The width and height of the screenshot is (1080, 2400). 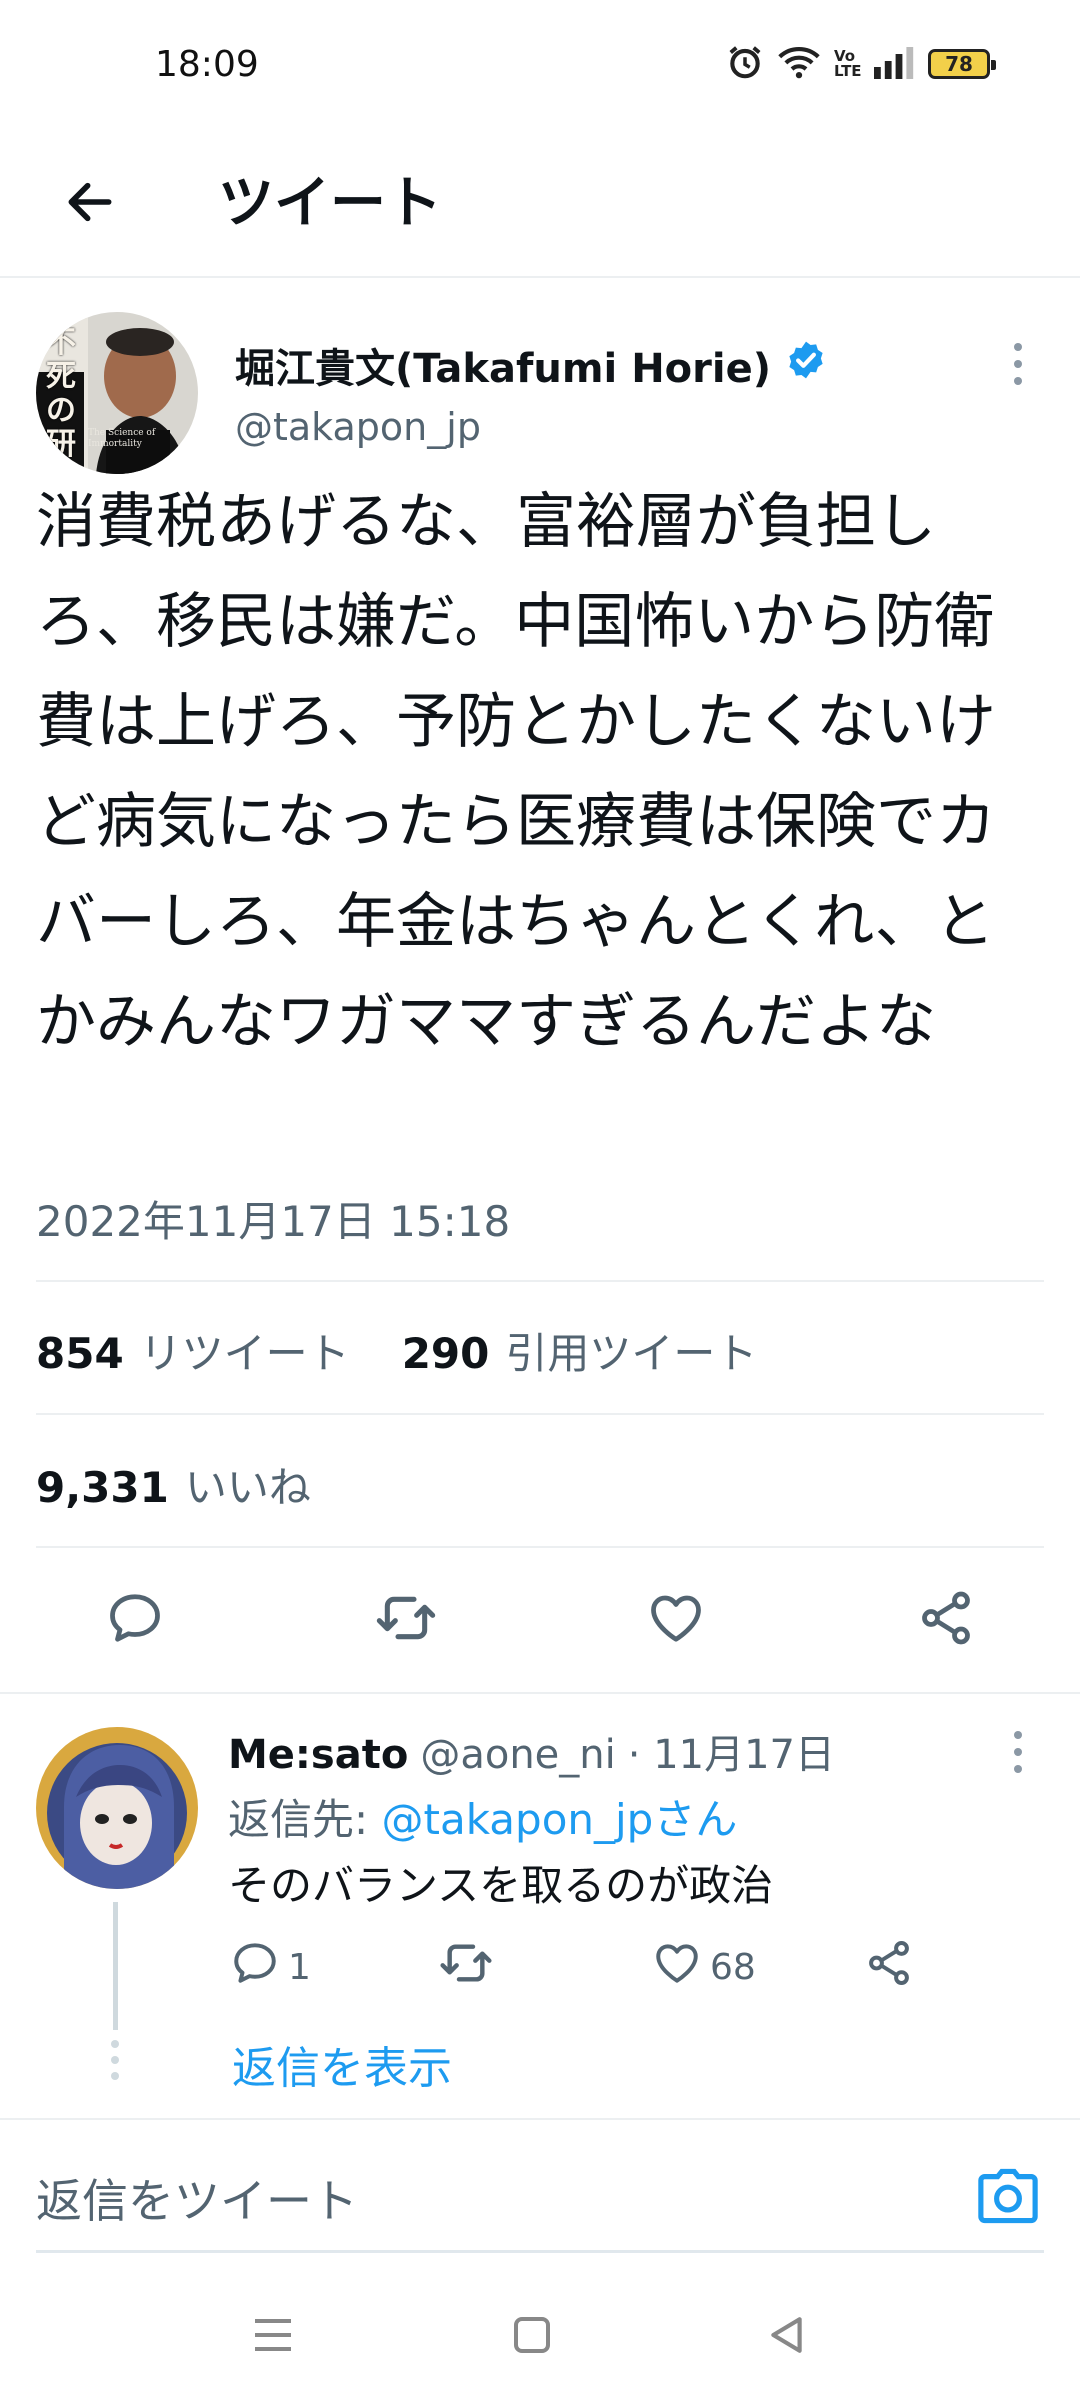 I want to click on replying-to-link: @takapon_jpさん, so click(x=560, y=1819).